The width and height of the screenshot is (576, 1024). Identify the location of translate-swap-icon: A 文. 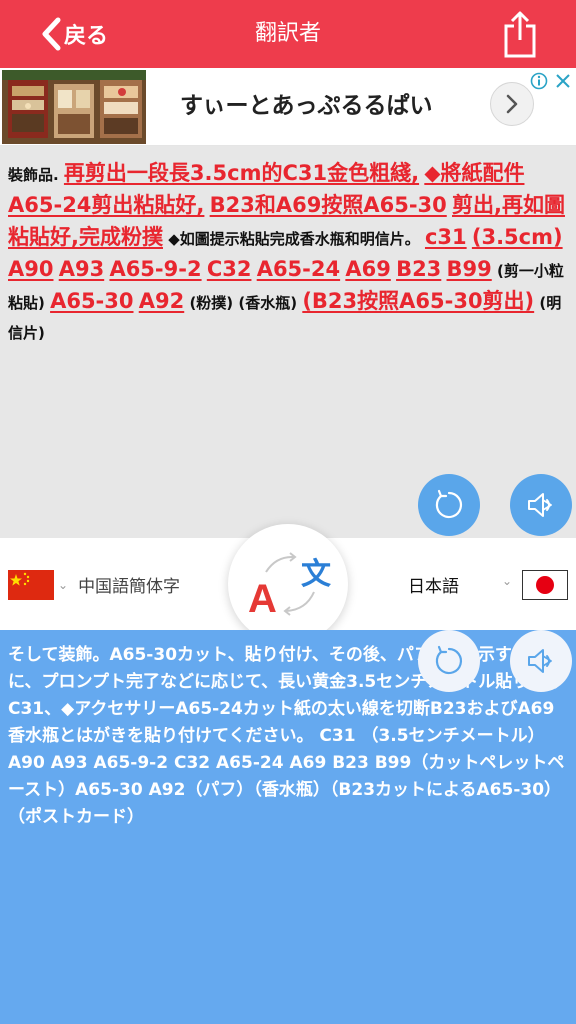
(289, 586).